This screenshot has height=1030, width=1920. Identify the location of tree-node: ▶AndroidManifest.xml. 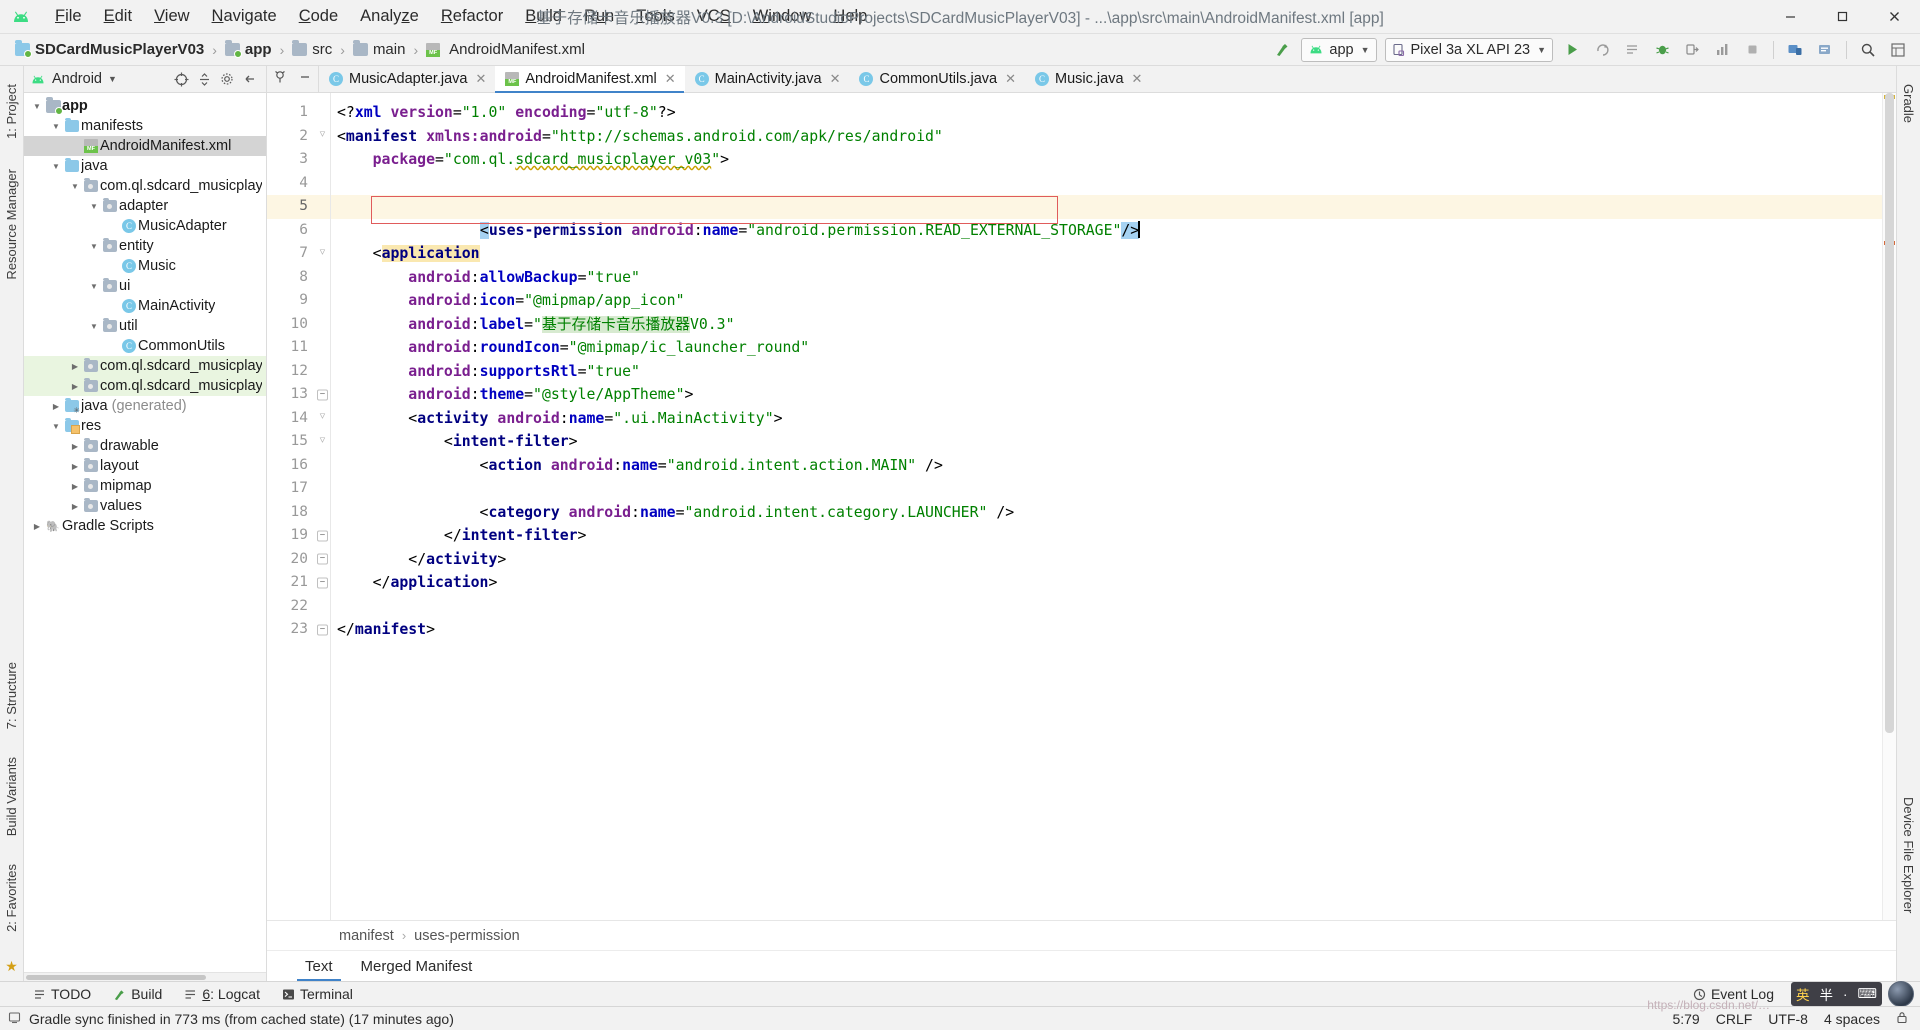
(145, 146).